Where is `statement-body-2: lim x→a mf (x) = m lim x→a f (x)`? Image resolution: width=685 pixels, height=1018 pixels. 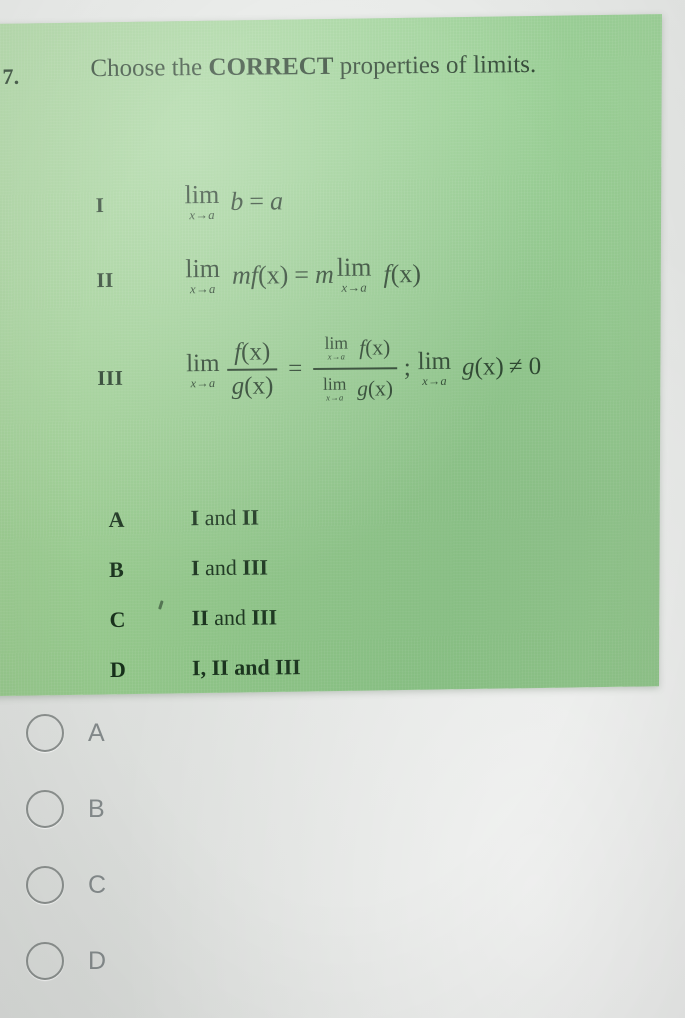 statement-body-2: lim x→a mf (x) = m lim x→a f (x) is located at coordinates (302, 274).